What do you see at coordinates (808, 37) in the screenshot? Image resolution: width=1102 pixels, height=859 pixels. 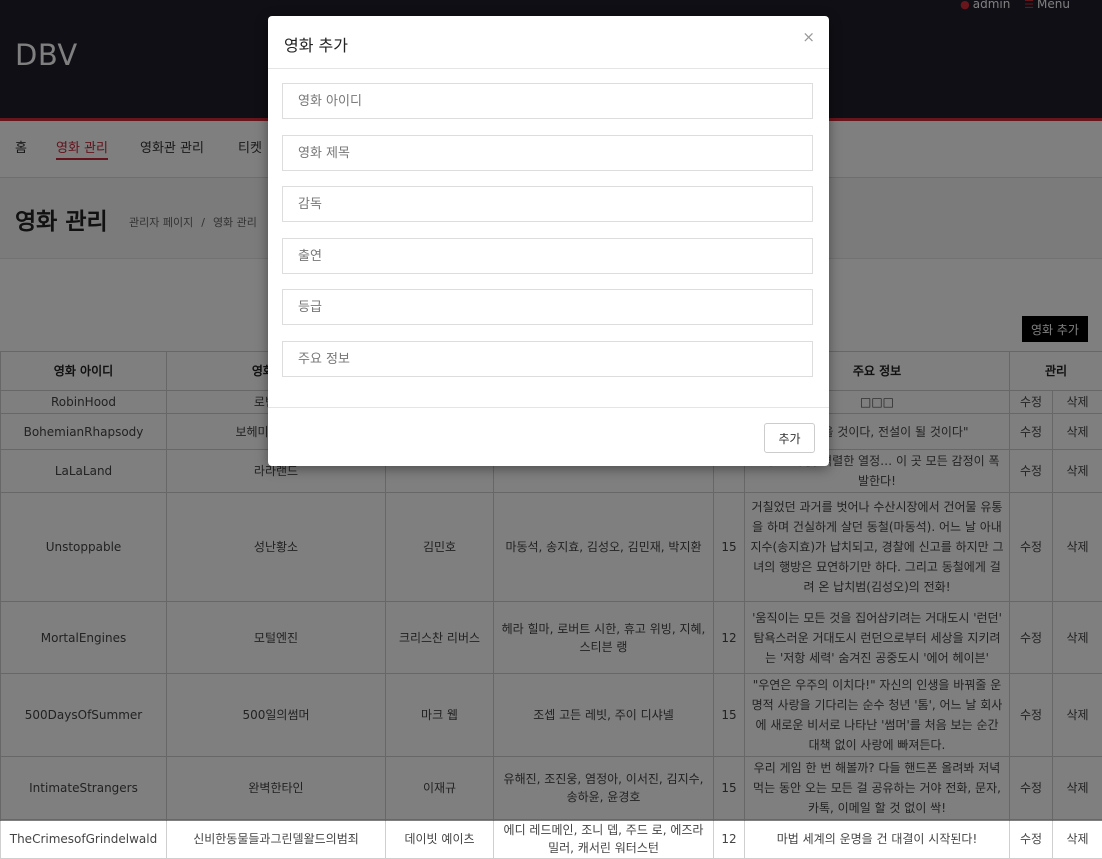 I see `close-icon: ×` at bounding box center [808, 37].